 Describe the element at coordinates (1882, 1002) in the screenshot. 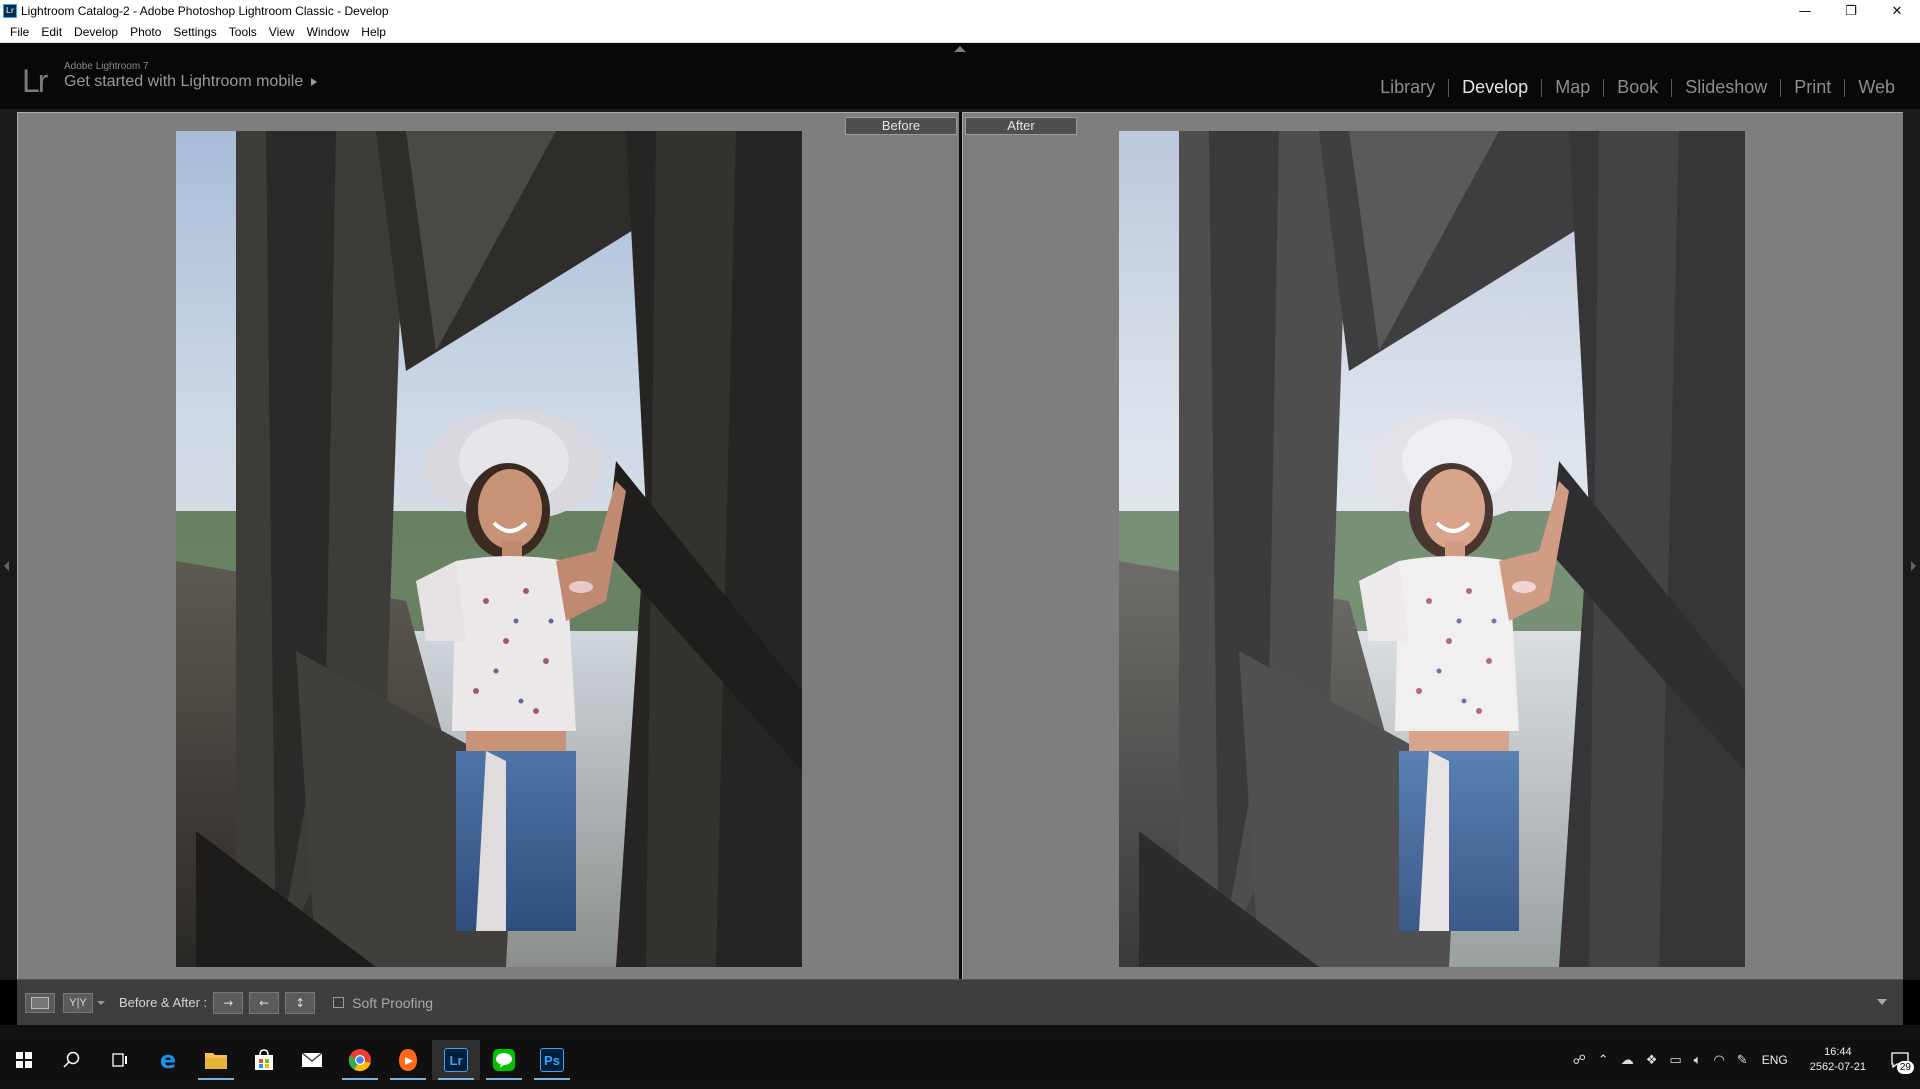

I see `toolbar-content-menu-icon` at that location.